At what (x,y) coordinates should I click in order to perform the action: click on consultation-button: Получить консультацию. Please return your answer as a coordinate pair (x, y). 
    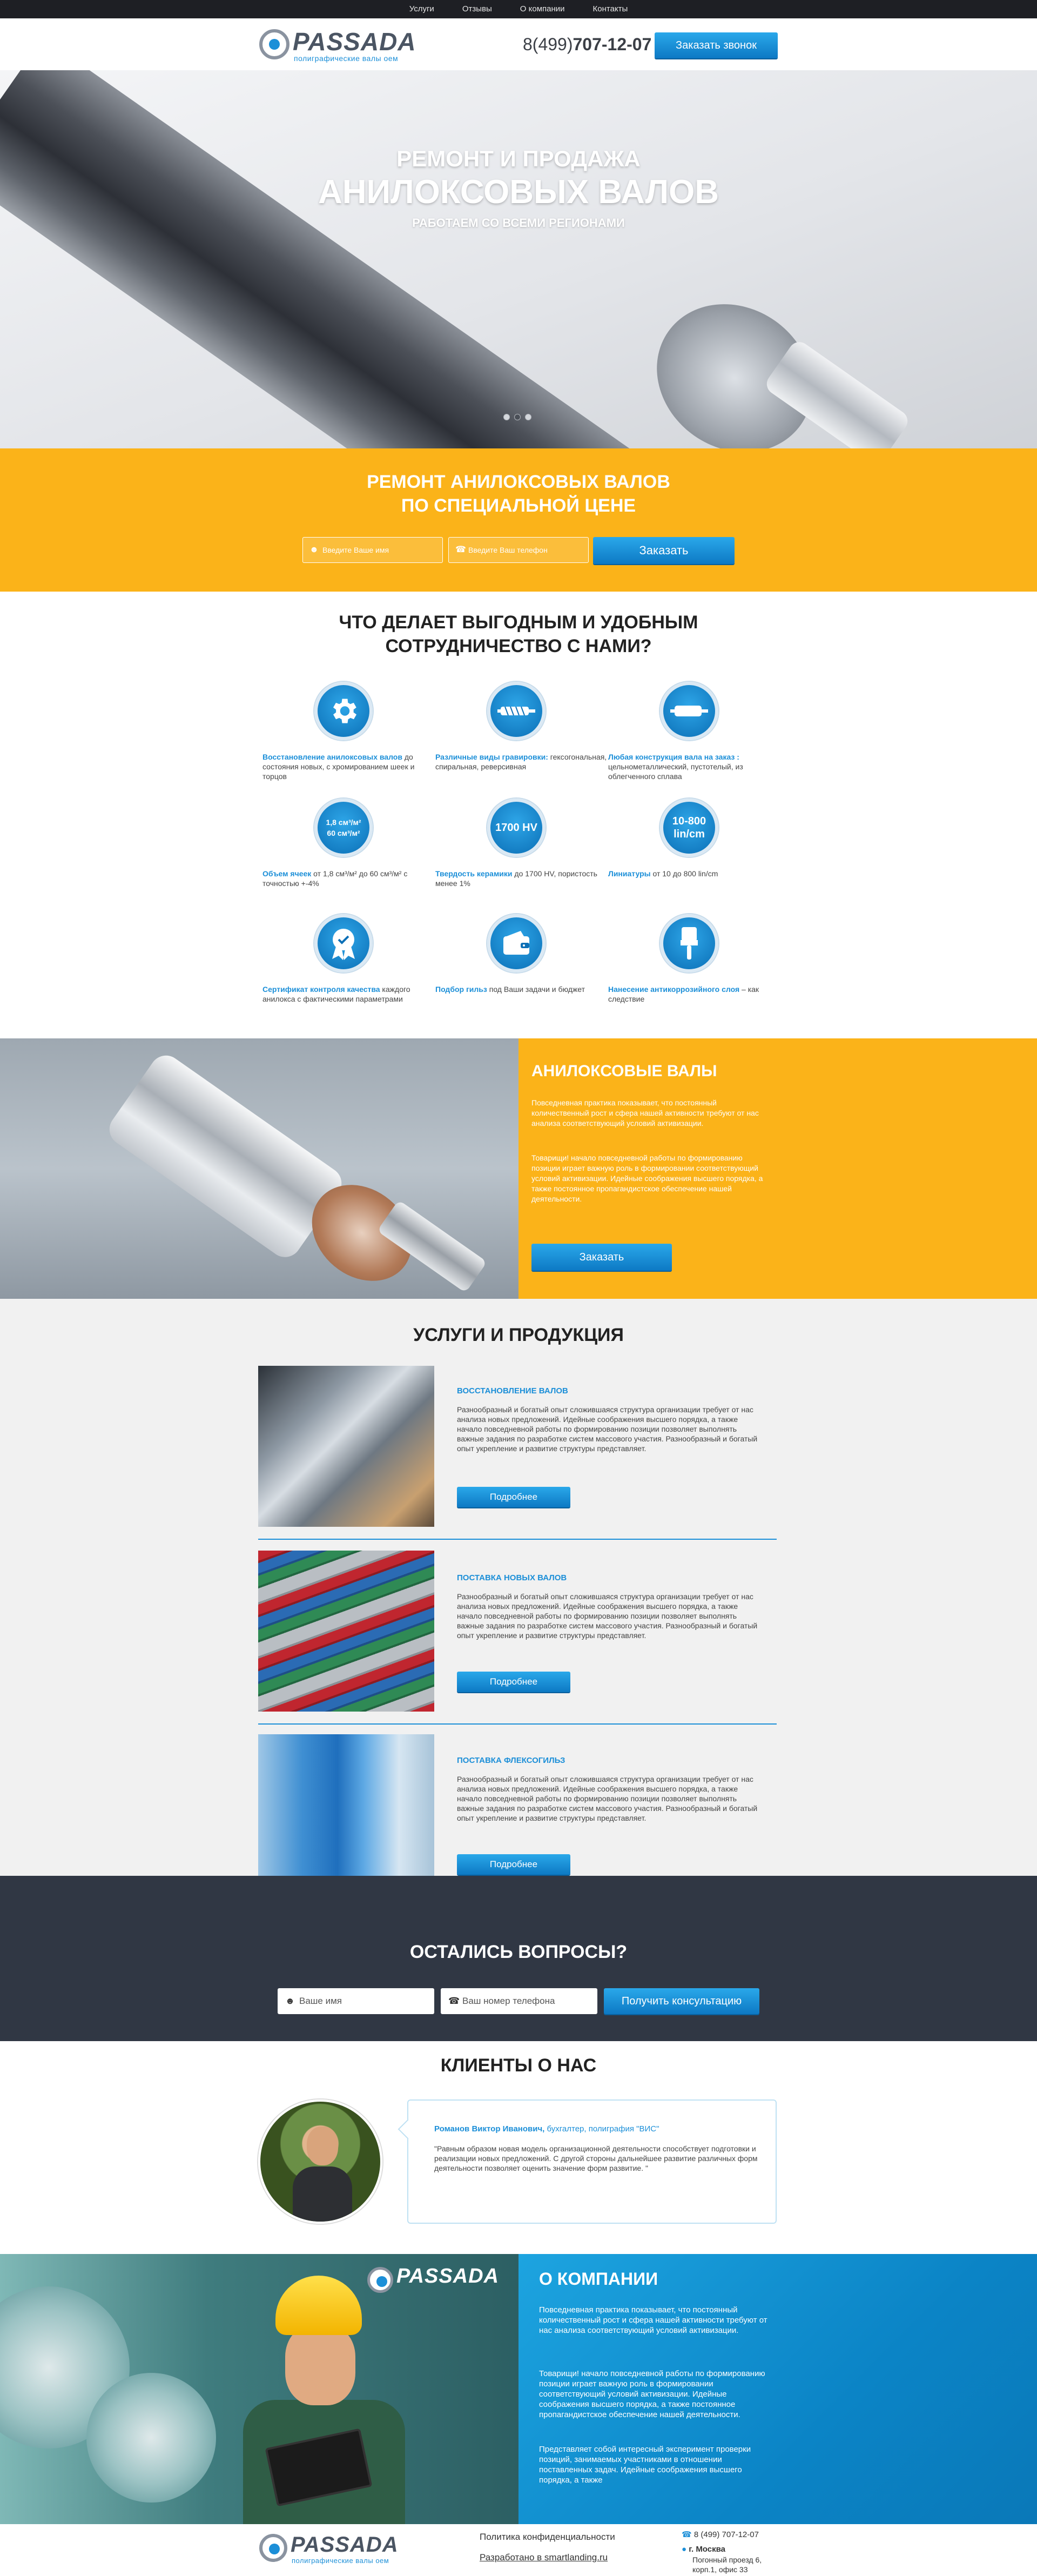
    Looking at the image, I should click on (681, 2001).